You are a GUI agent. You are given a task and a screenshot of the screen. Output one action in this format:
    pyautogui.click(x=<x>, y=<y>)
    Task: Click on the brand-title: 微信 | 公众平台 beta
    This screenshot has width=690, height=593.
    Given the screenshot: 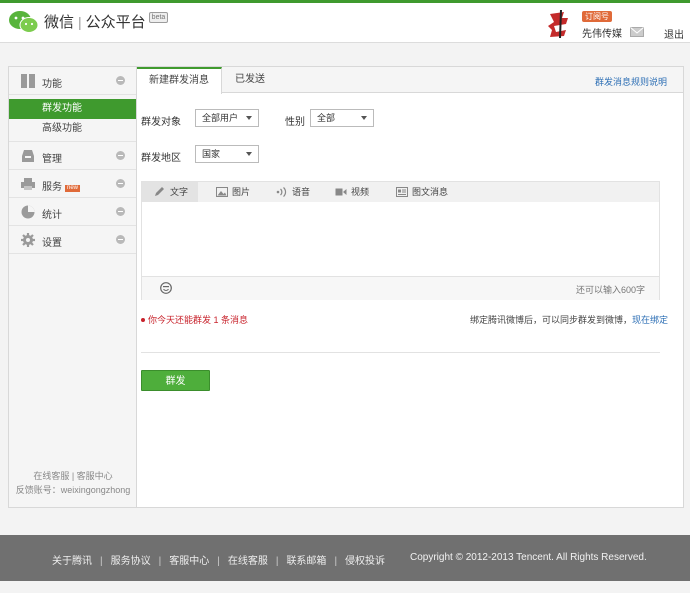 What is the action you would take?
    pyautogui.click(x=106, y=21)
    